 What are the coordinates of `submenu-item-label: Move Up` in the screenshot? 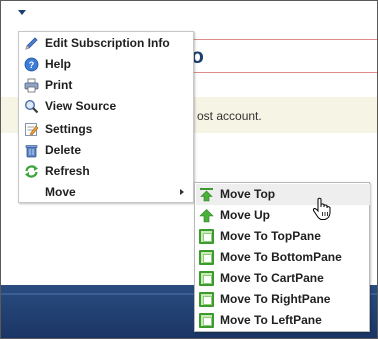 It's located at (245, 215).